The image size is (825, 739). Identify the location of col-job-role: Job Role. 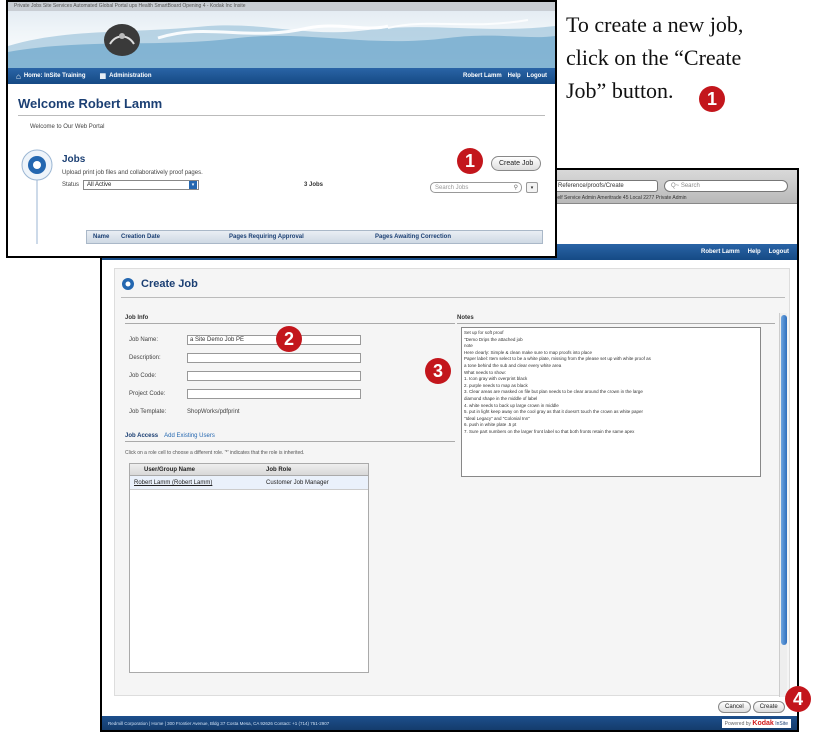
(275, 469).